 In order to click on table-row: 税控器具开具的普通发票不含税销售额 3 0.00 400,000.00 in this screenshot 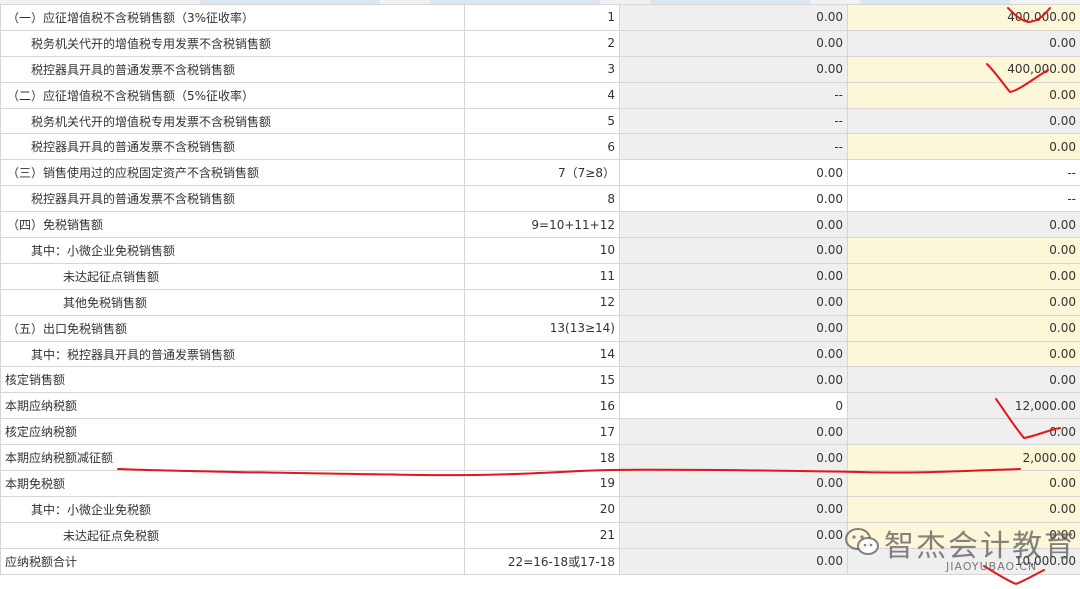, I will do `click(540, 69)`.